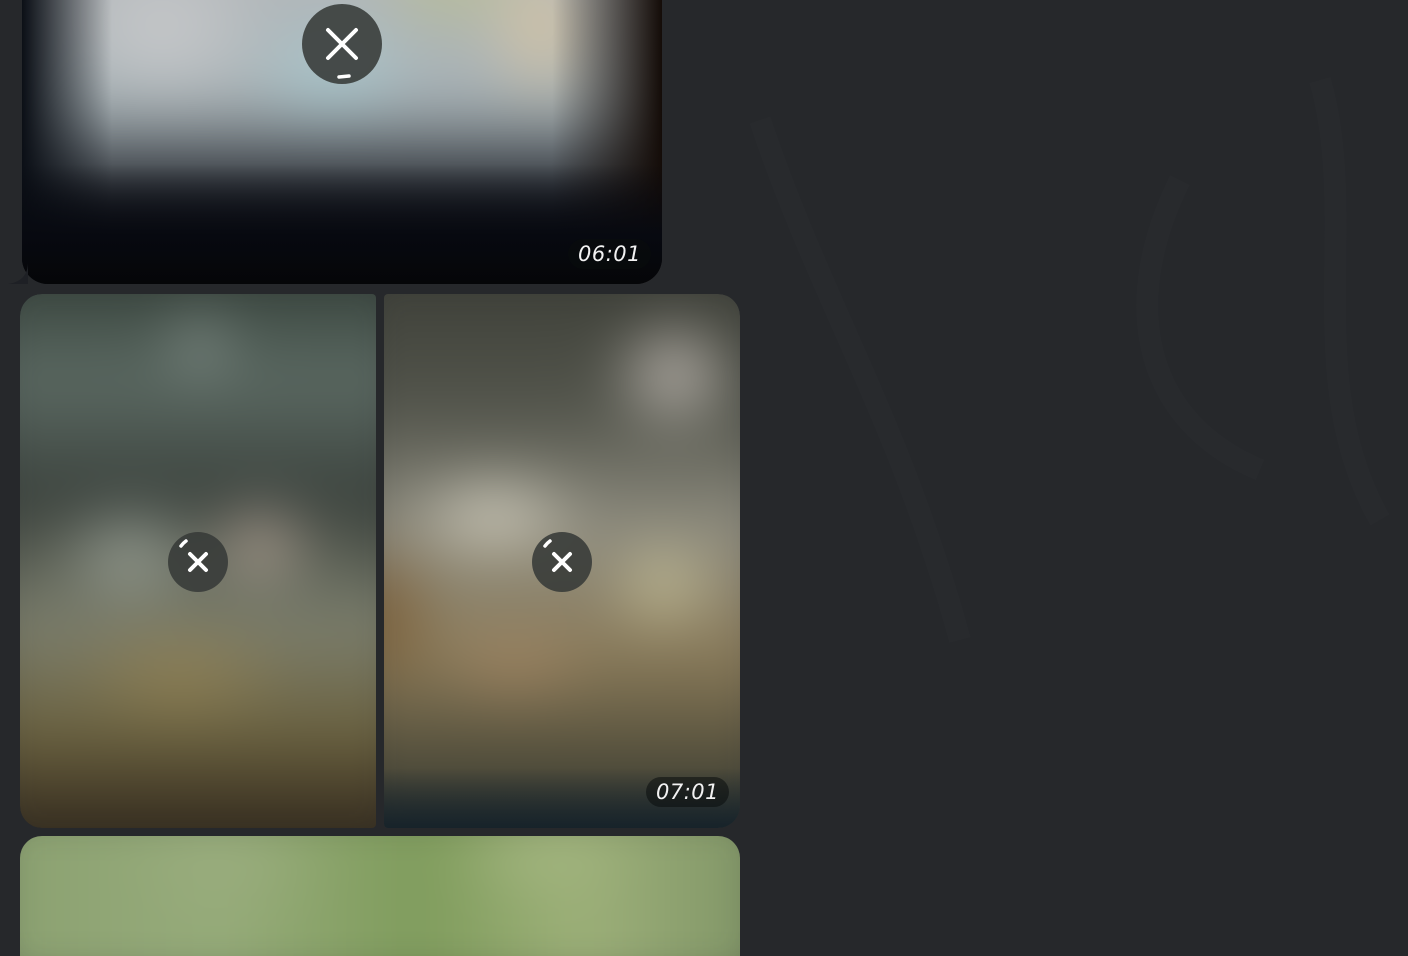  Describe the element at coordinates (688, 792) in the screenshot. I see `message-timestamp: 07:01` at that location.